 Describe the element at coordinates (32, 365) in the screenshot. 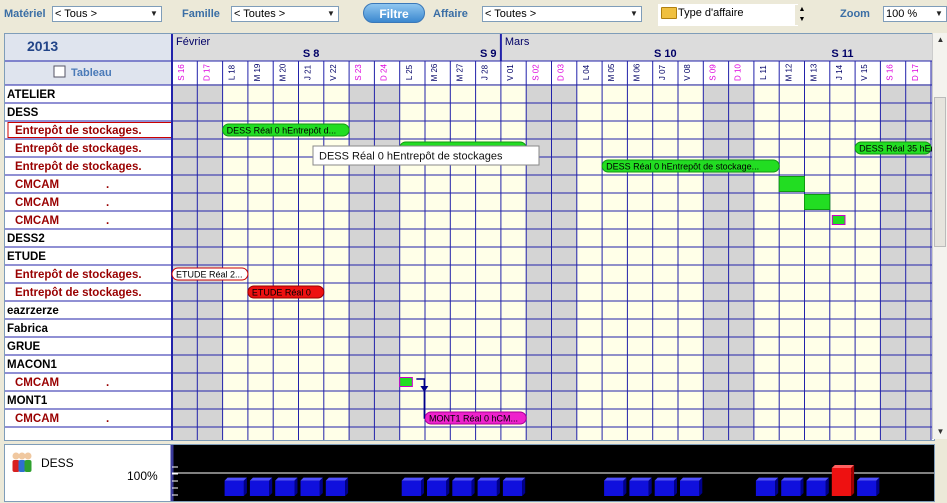

I see `row-label: MACON1` at that location.